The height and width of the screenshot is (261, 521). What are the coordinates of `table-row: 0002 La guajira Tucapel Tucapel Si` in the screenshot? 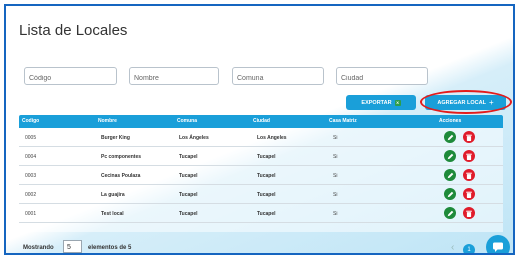 It's located at (261, 194).